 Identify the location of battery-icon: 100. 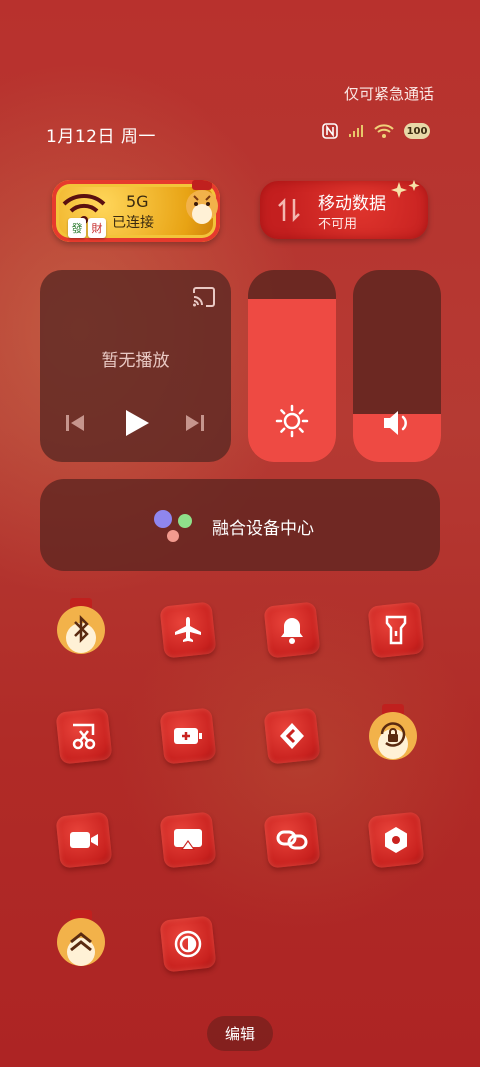
(417, 131).